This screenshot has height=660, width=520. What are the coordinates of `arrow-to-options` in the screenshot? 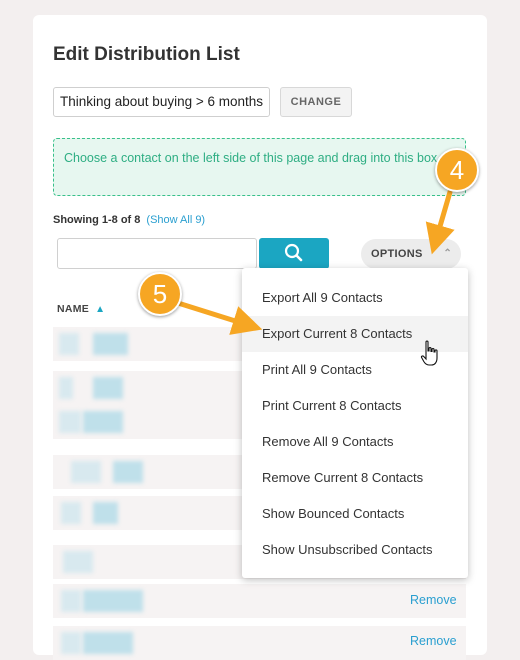 It's located at (440, 222).